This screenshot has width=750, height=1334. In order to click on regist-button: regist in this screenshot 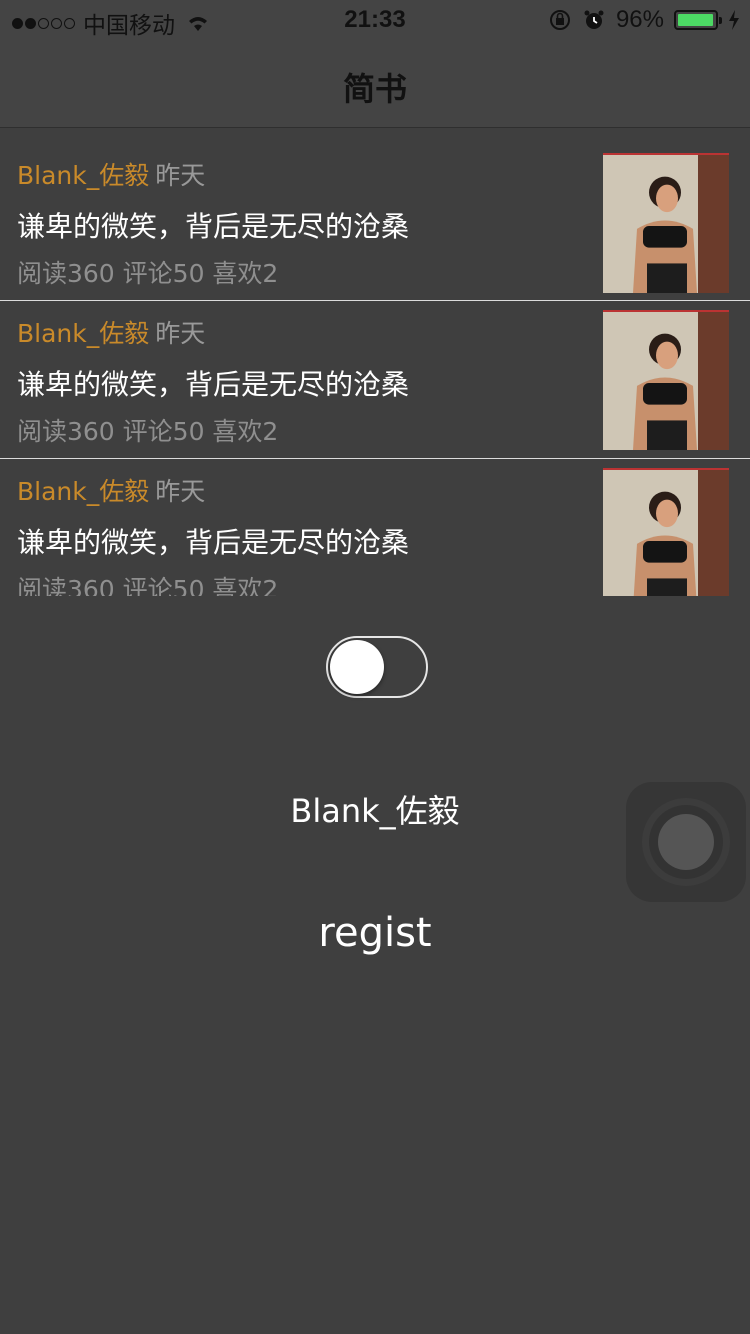, I will do `click(375, 933)`.